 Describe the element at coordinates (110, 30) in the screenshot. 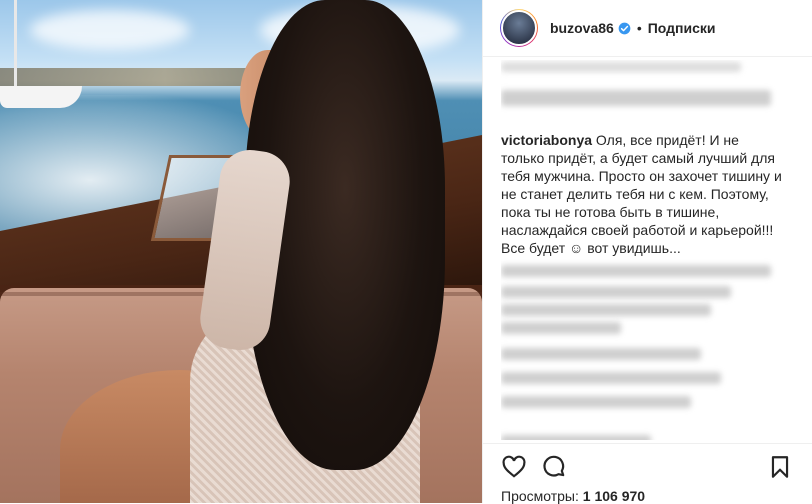

I see `cloud` at that location.